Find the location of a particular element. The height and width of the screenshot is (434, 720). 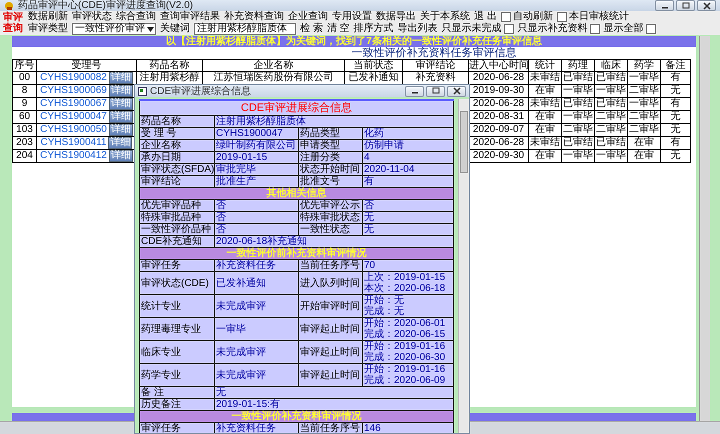

acceptance-link: CYHS1900069 is located at coordinates (73, 90).